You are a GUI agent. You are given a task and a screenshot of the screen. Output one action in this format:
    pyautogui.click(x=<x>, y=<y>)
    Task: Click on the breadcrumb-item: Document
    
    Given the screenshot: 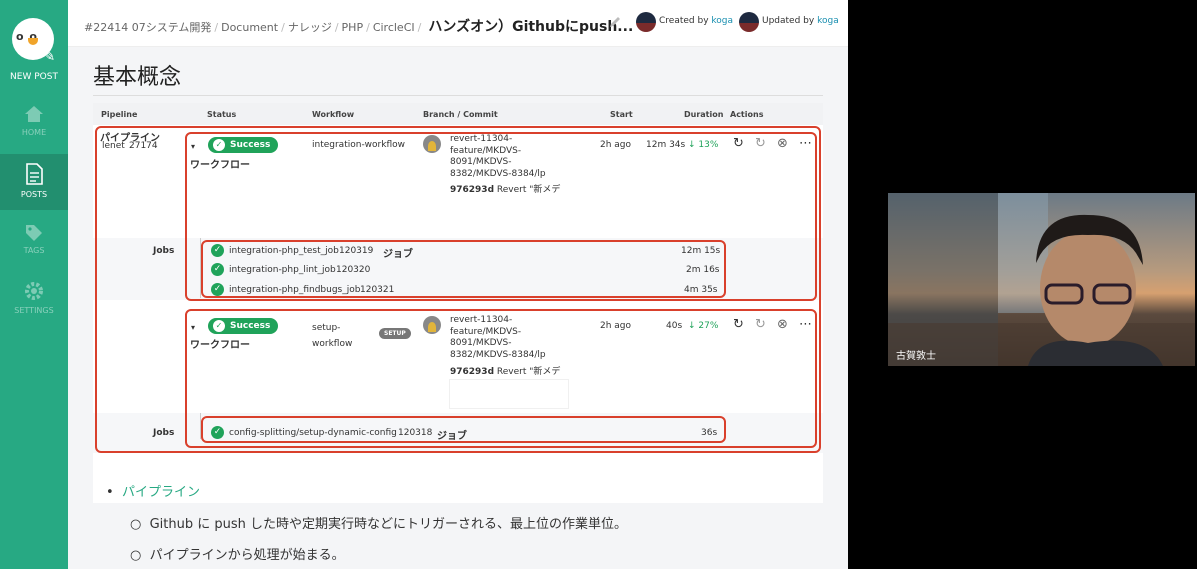 What is the action you would take?
    pyautogui.click(x=249, y=27)
    